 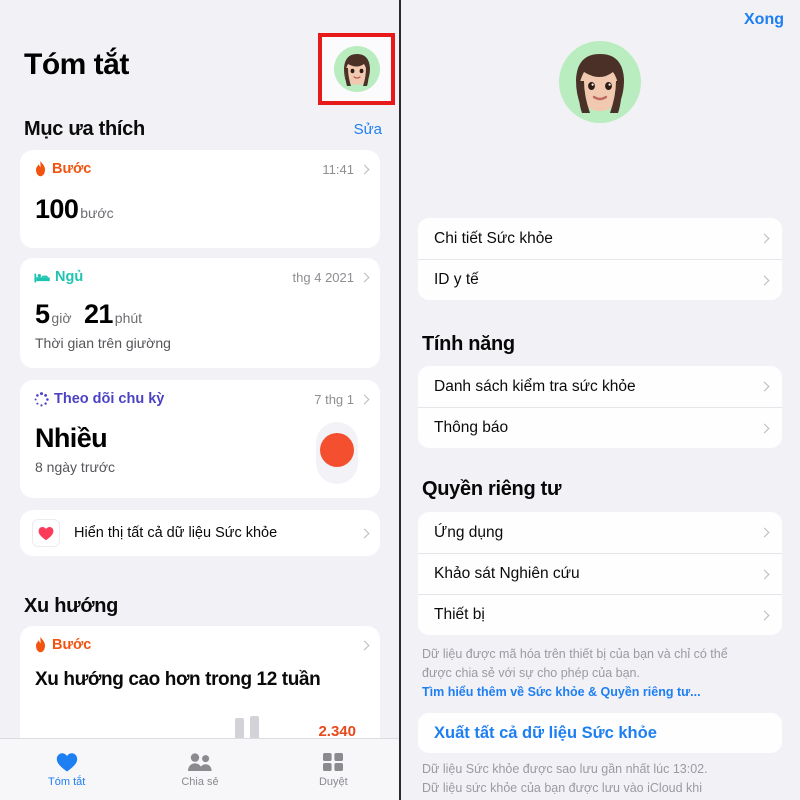 I want to click on cycle-flow-indicator, so click(x=337, y=453).